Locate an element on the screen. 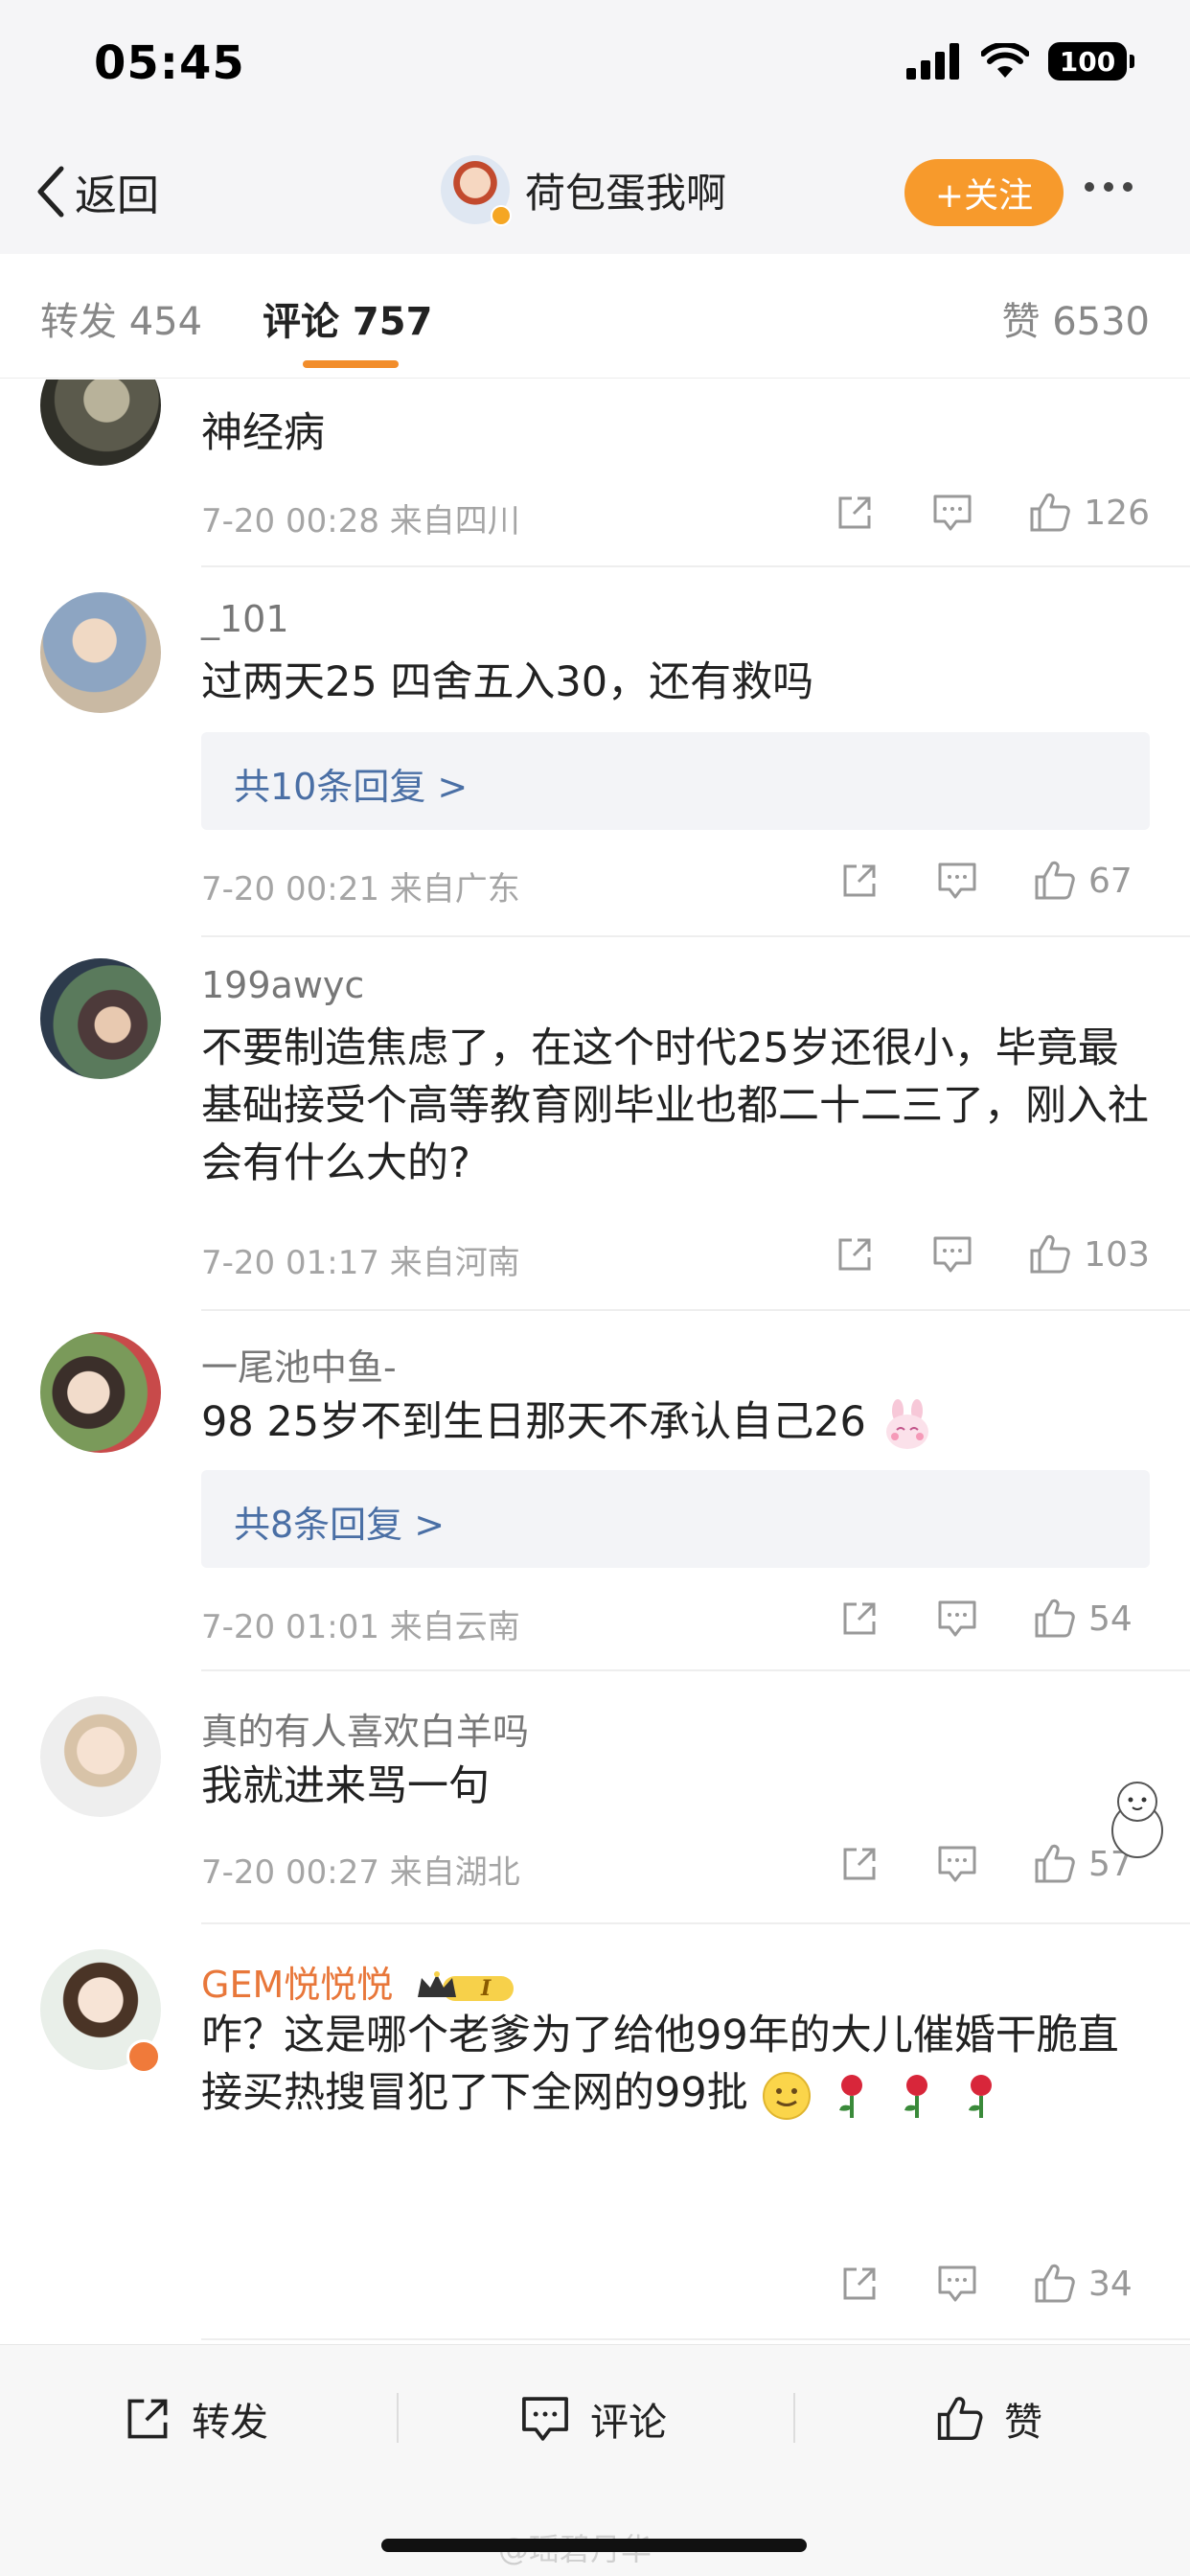  tab-comment: 评论 757 is located at coordinates (348, 318).